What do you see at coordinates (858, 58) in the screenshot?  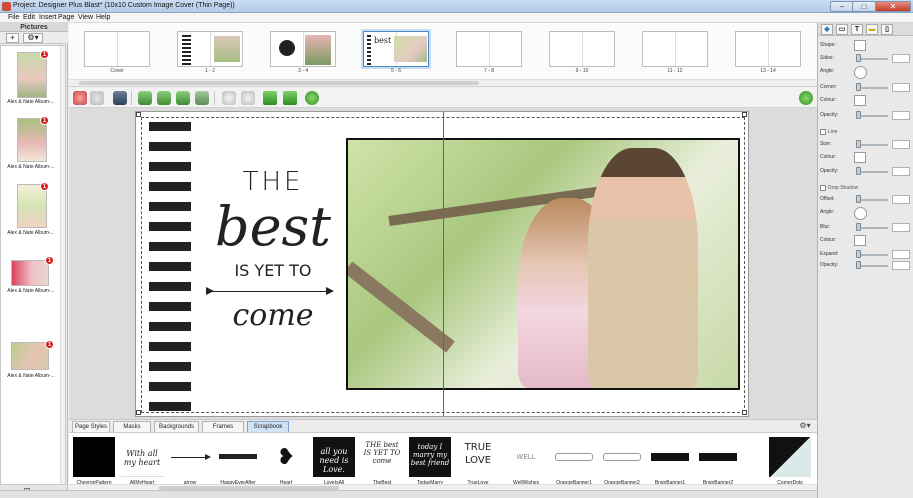 I see `sides-knob` at bounding box center [858, 58].